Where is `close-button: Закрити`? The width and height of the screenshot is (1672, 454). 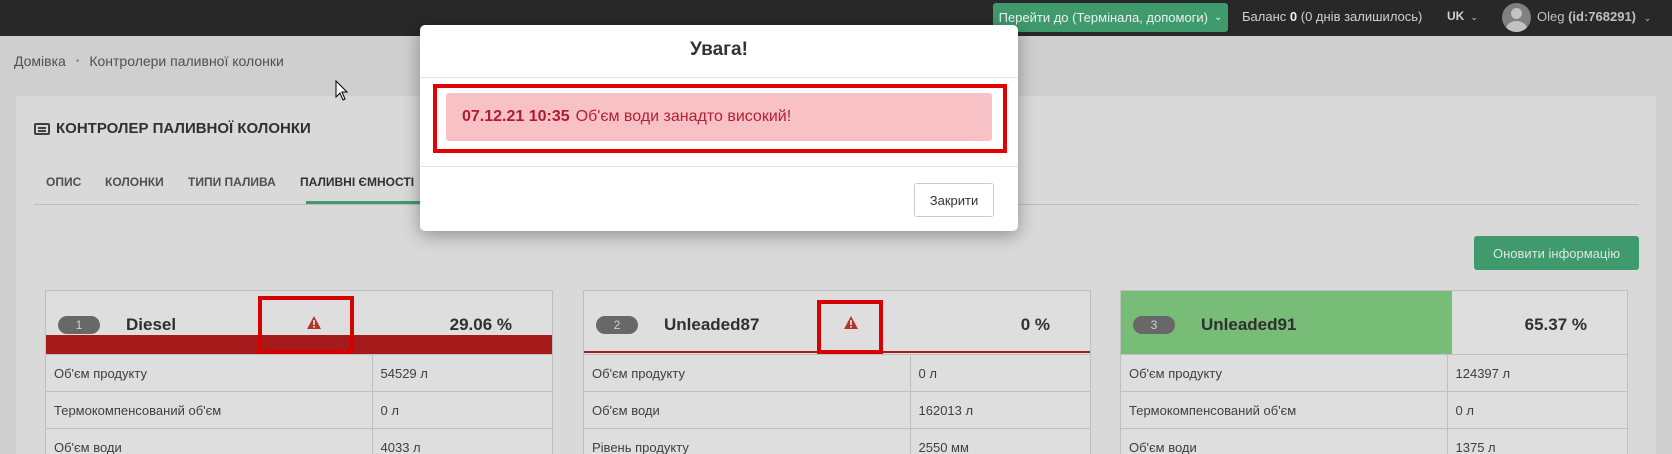 close-button: Закрити is located at coordinates (954, 200).